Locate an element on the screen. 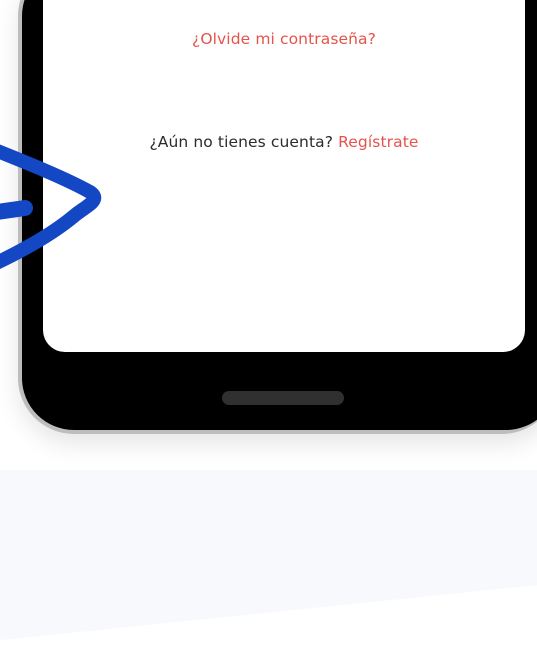 This screenshot has height=657, width=537. signup-link: Regístrate is located at coordinates (378, 142).